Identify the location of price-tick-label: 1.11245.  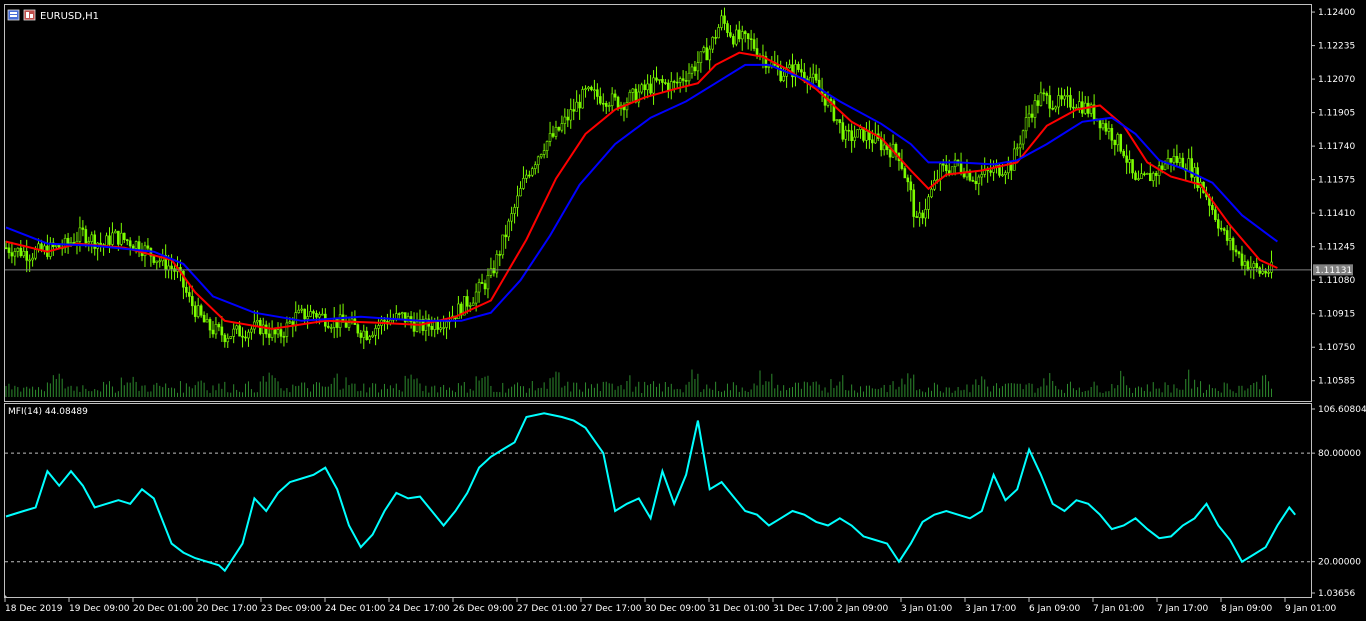
(1336, 248).